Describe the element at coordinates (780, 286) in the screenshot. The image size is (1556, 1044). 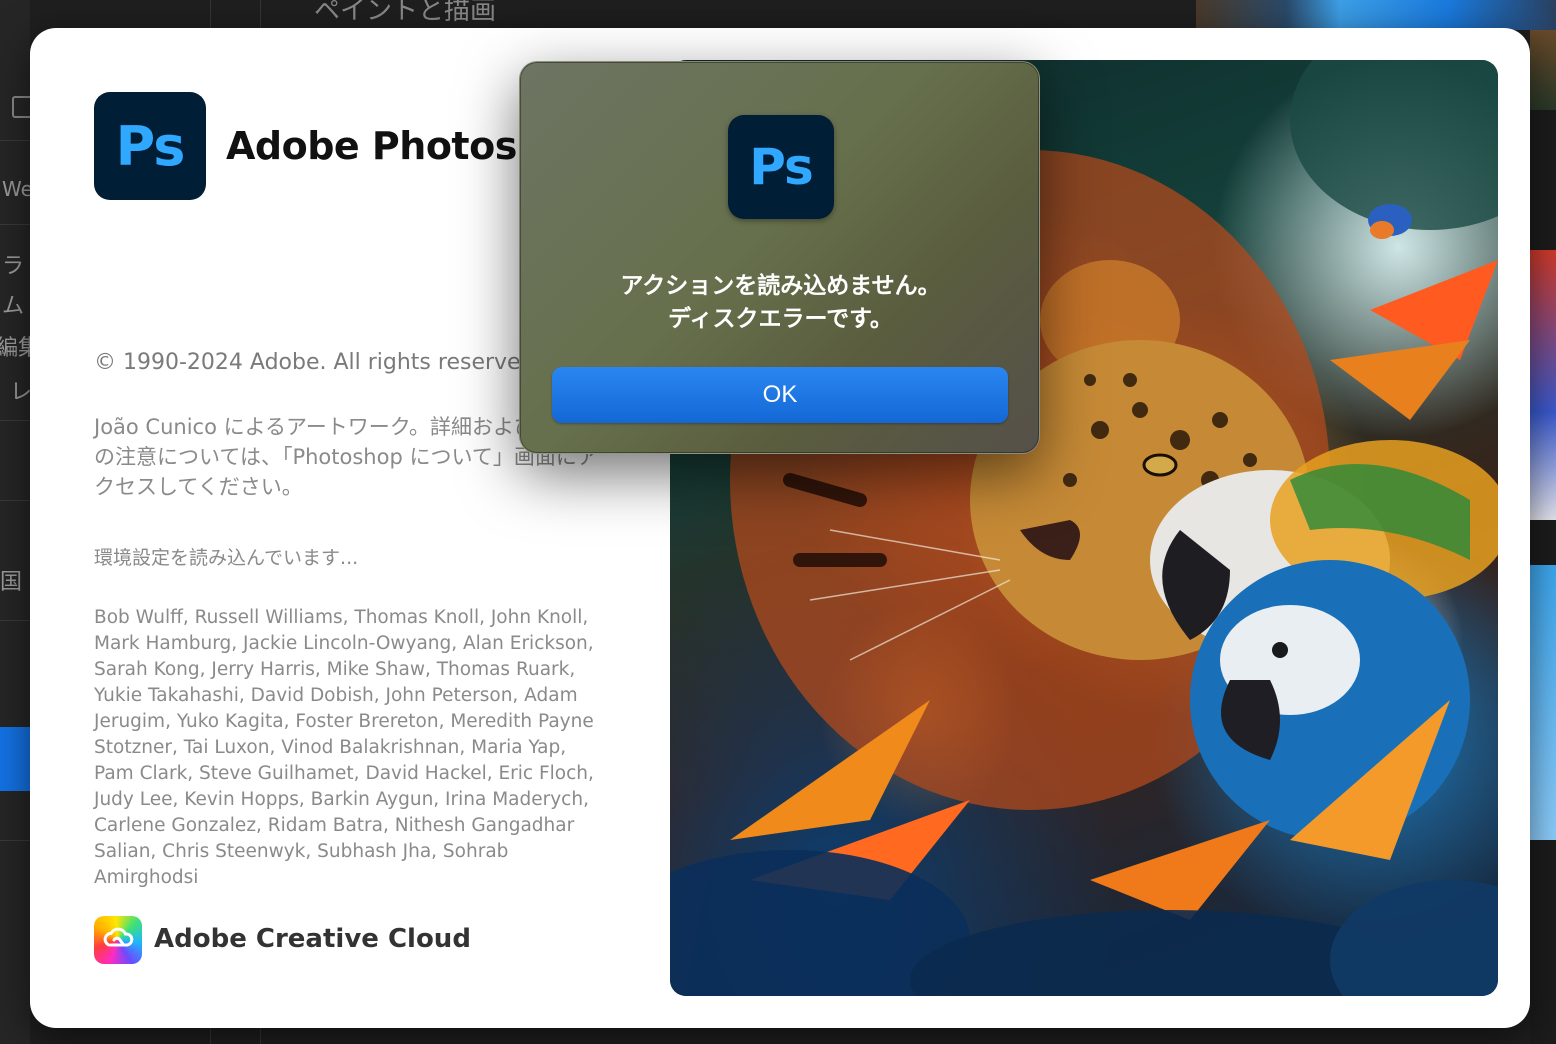
I see `alert-message-line-1: アクションを読み込めません。` at that location.